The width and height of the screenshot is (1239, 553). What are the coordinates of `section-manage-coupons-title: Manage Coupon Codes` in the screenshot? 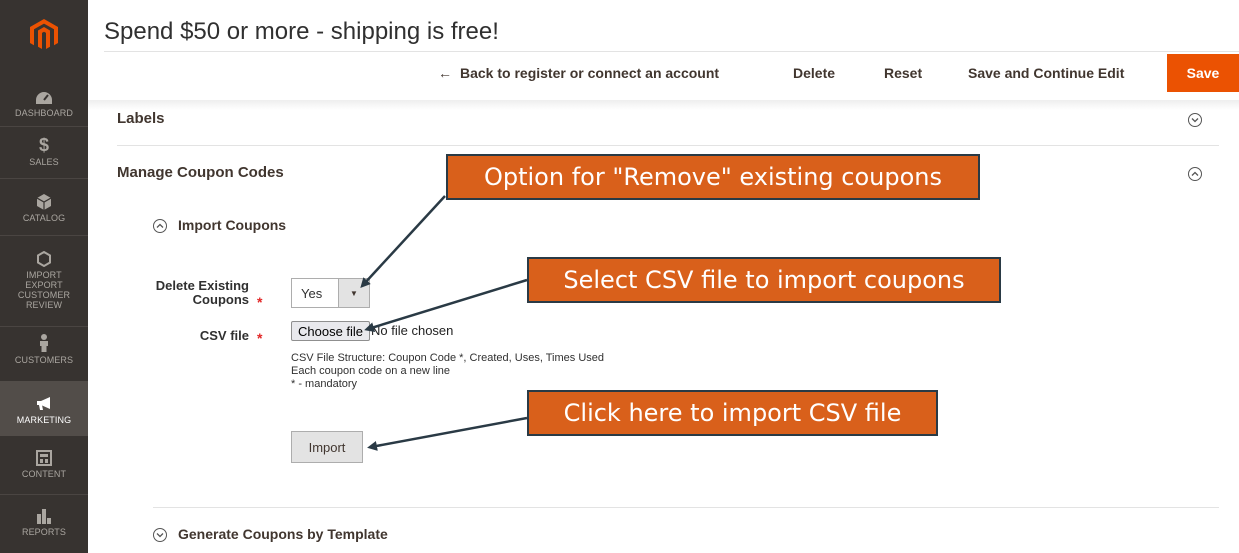 It's located at (200, 172).